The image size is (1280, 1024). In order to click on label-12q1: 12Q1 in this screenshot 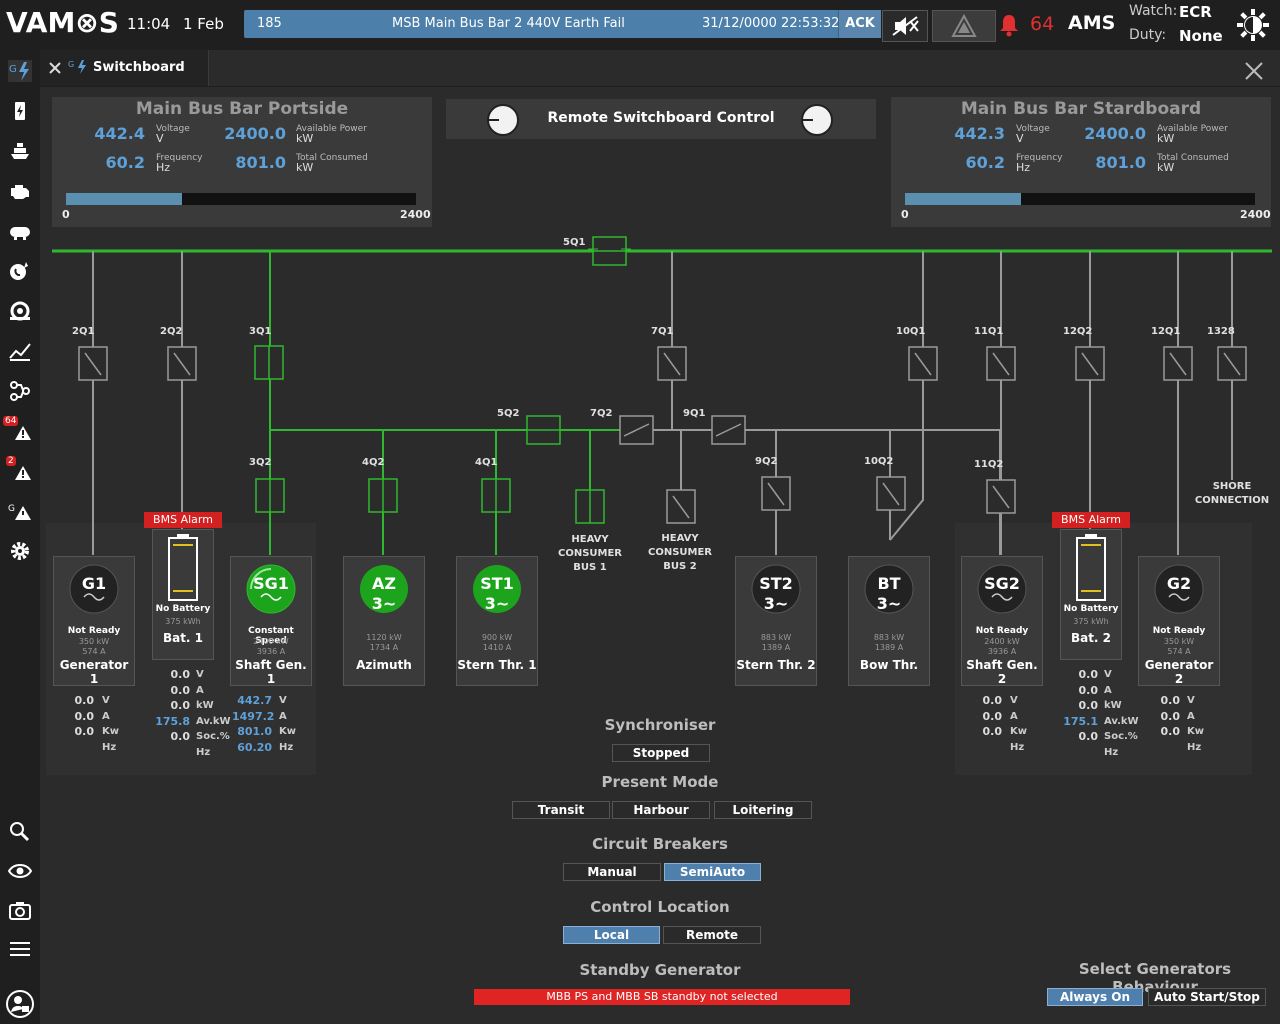, I will do `click(1166, 331)`.